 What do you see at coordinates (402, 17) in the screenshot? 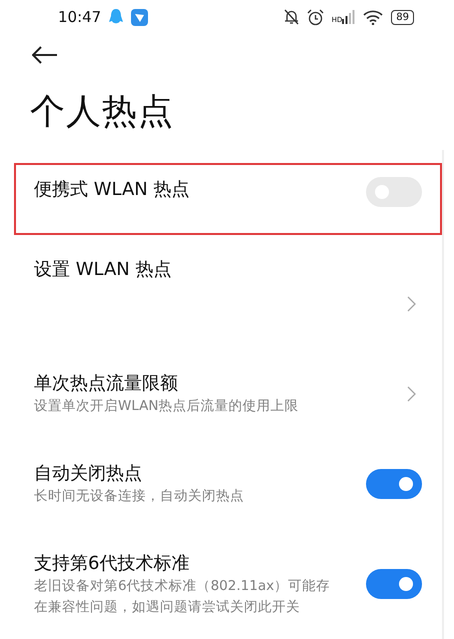
I see `battery-indicator: 89` at bounding box center [402, 17].